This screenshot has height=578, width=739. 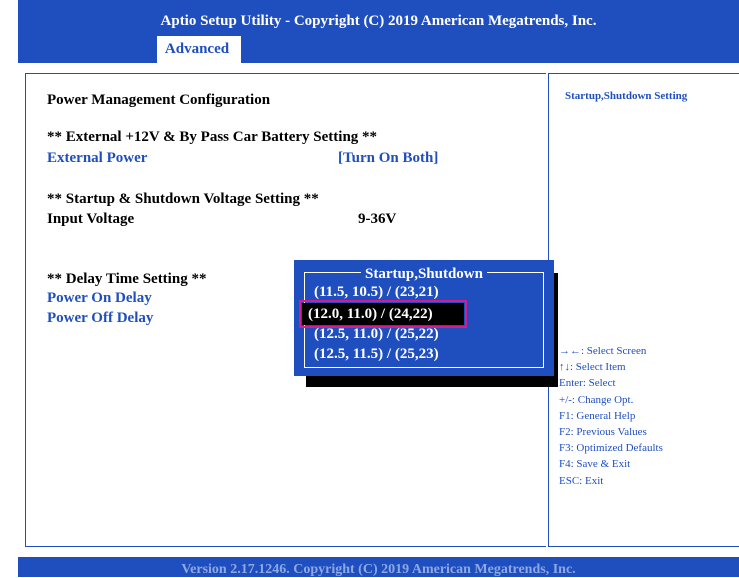 What do you see at coordinates (106, 239) in the screenshot?
I see `startup-shutdown-label: Startup,Shutdown` at bounding box center [106, 239].